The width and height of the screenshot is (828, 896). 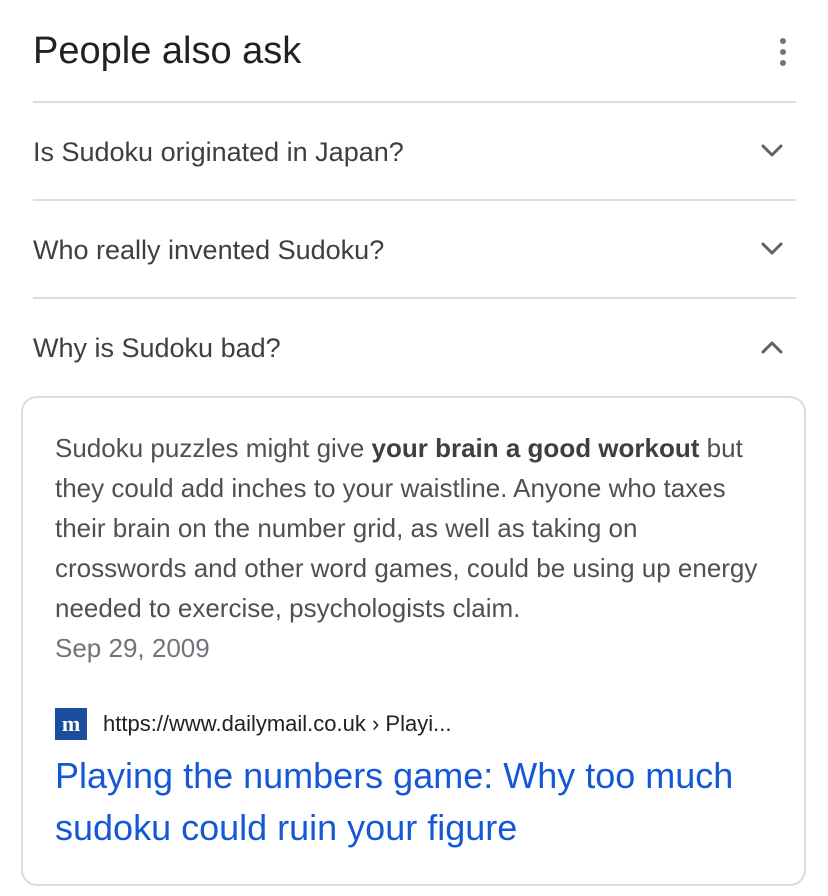 I want to click on question-row-2: Who really invented Sudoku?, so click(x=414, y=249).